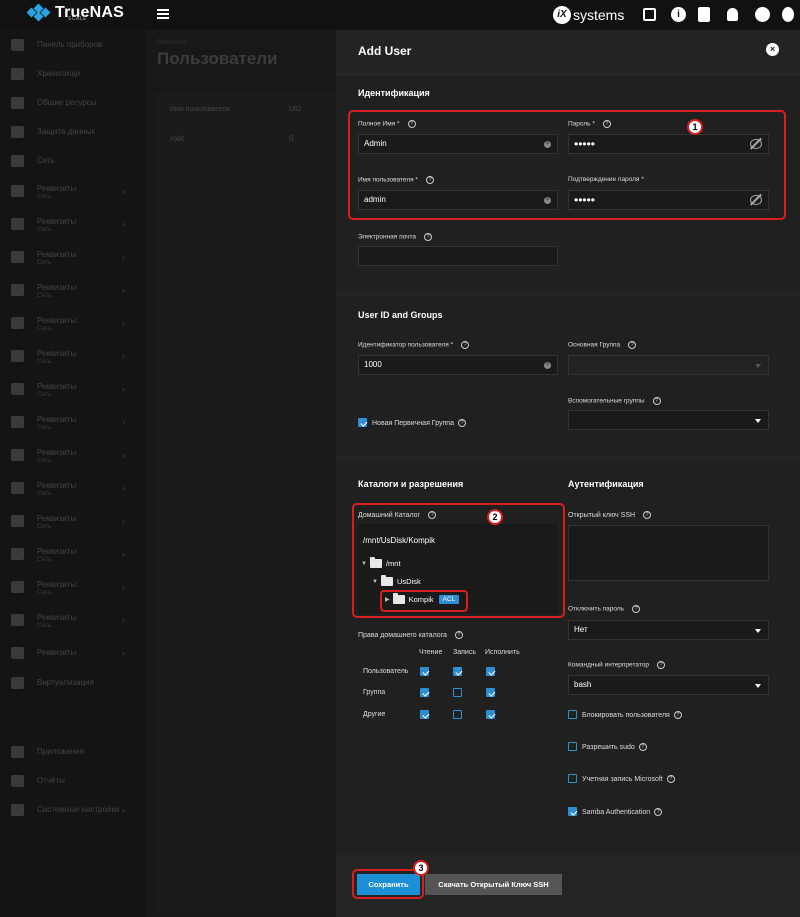  What do you see at coordinates (72, 809) in the screenshot?
I see `sidebar-item: Системные настройки ›` at bounding box center [72, 809].